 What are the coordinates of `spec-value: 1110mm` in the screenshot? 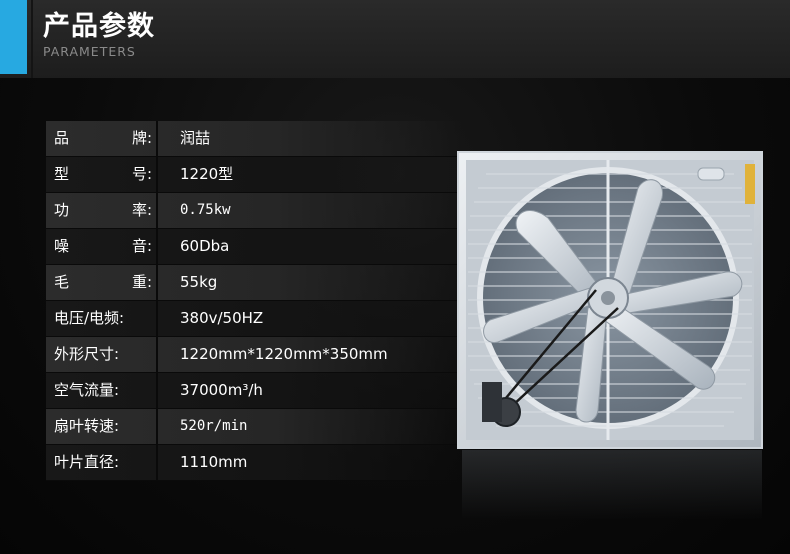 It's located at (214, 462).